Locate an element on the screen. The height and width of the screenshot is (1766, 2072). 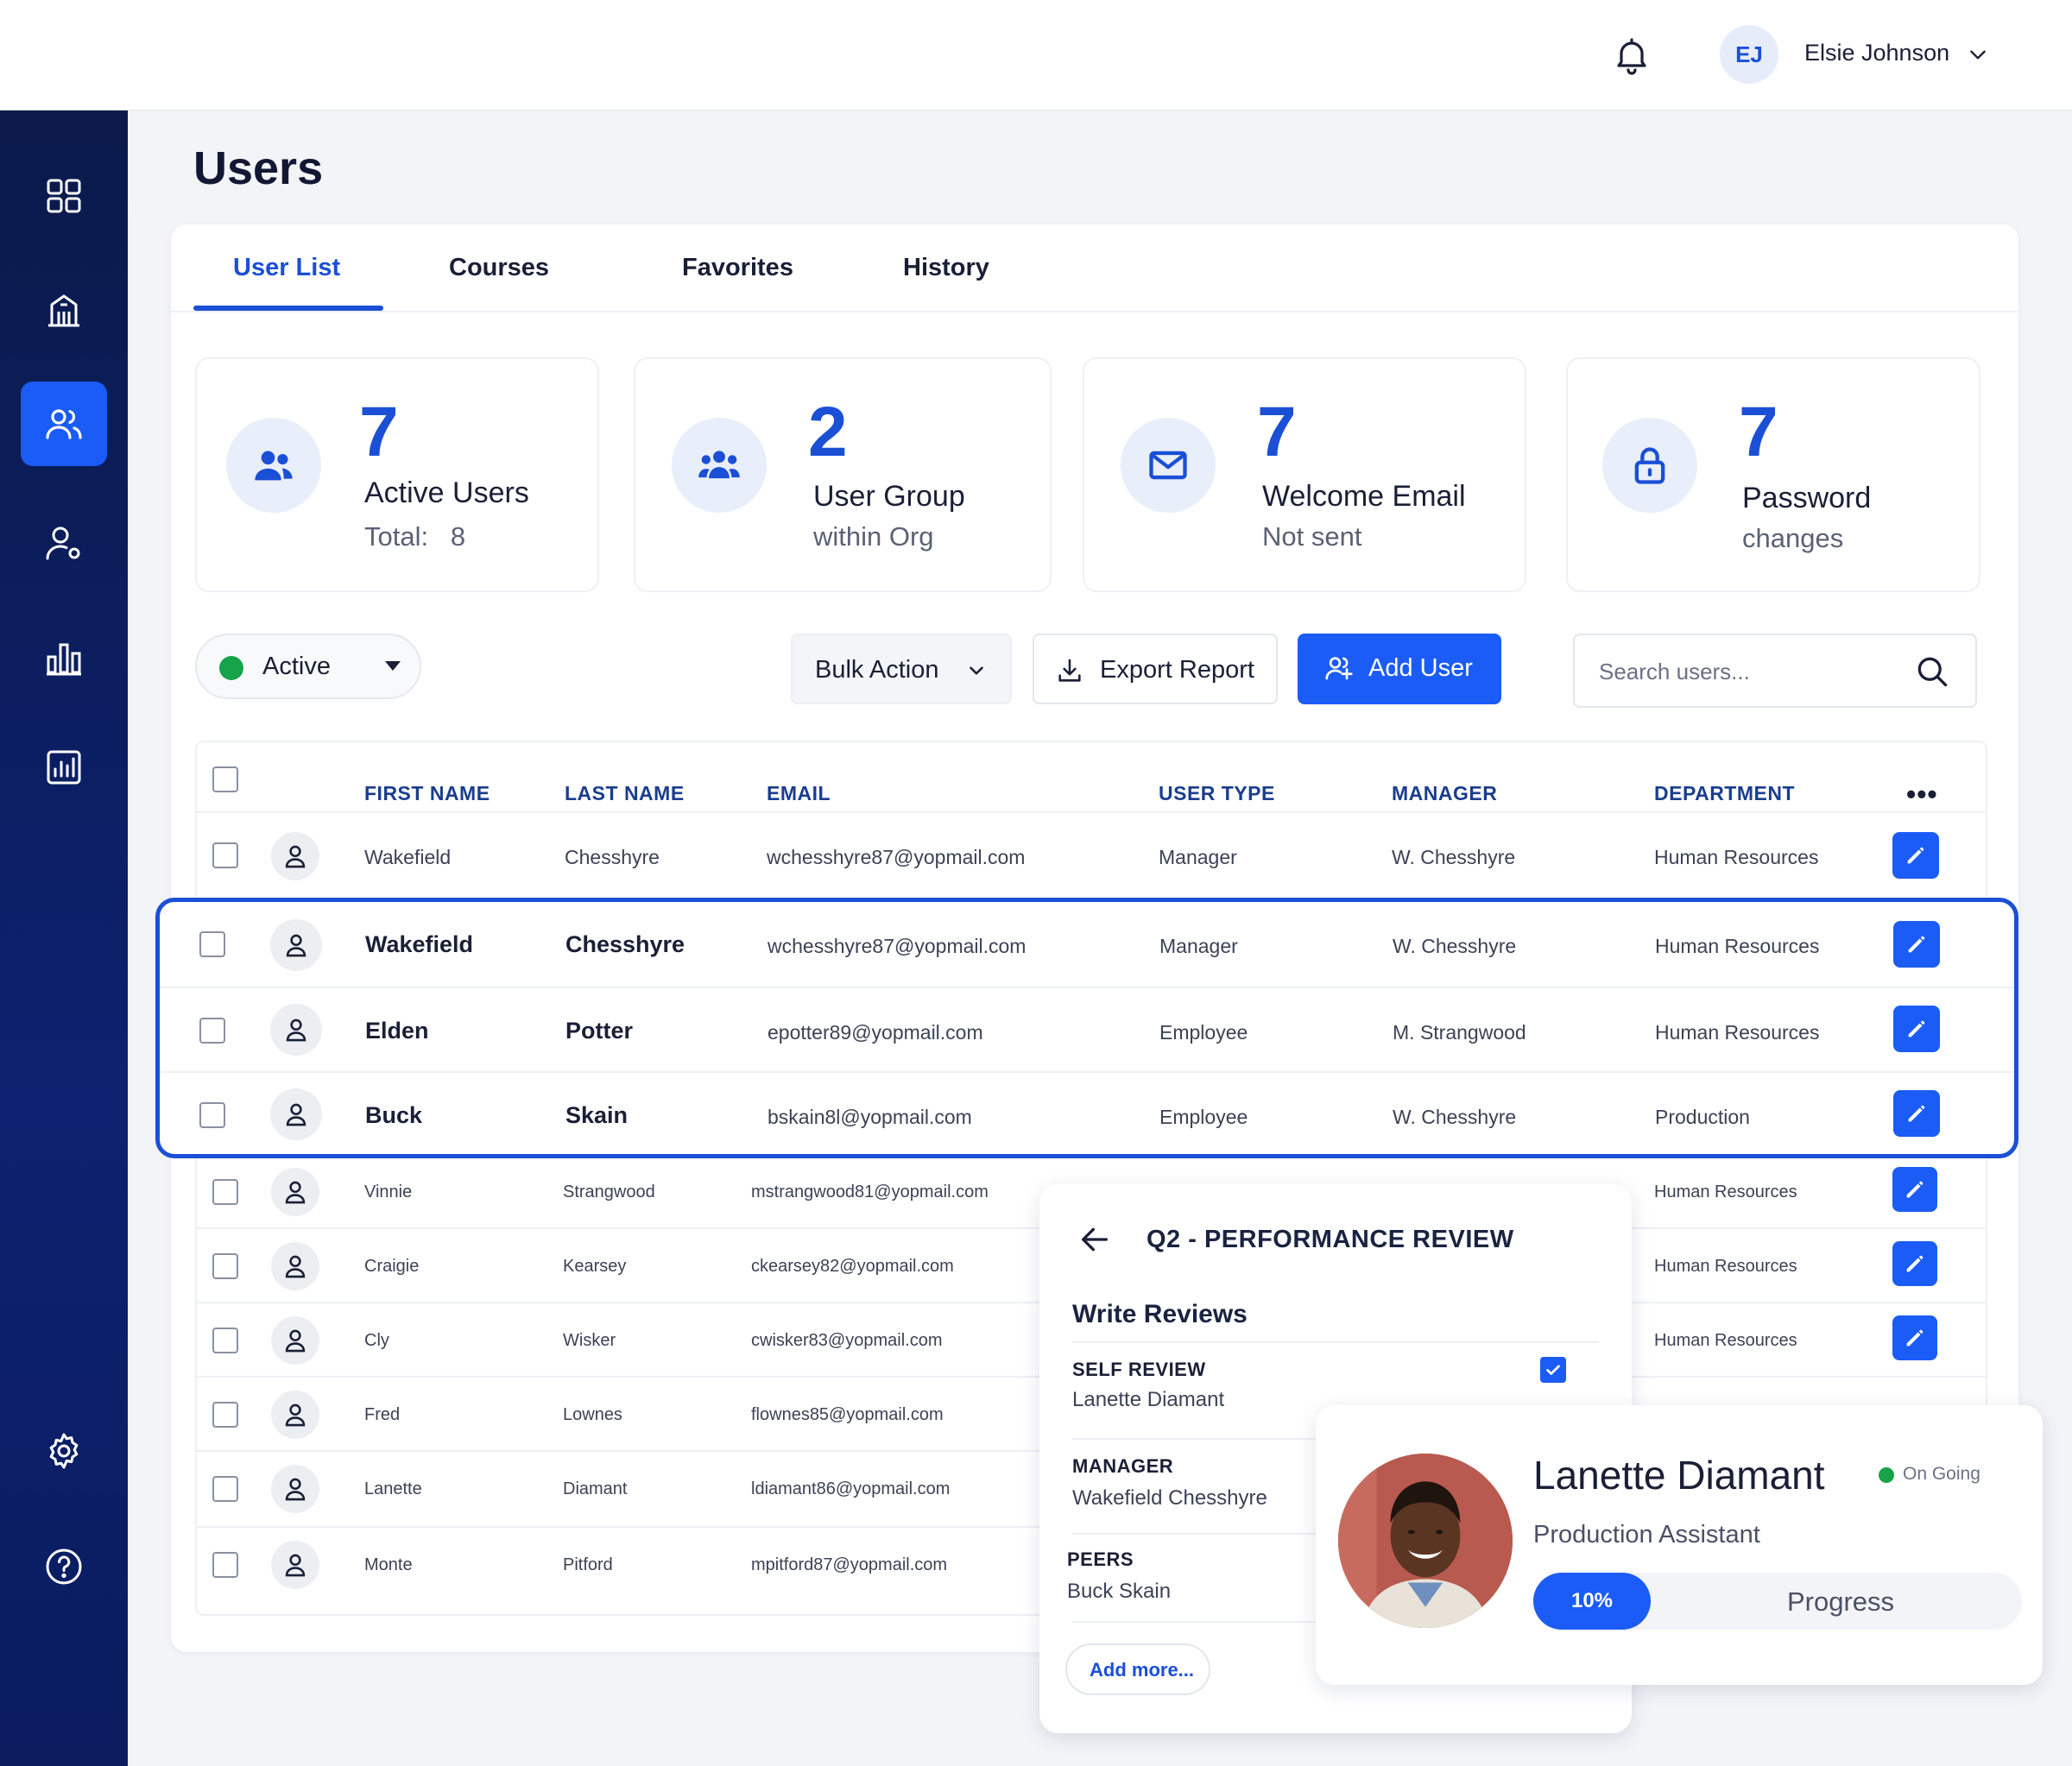
dashboard-icon is located at coordinates (64, 196).